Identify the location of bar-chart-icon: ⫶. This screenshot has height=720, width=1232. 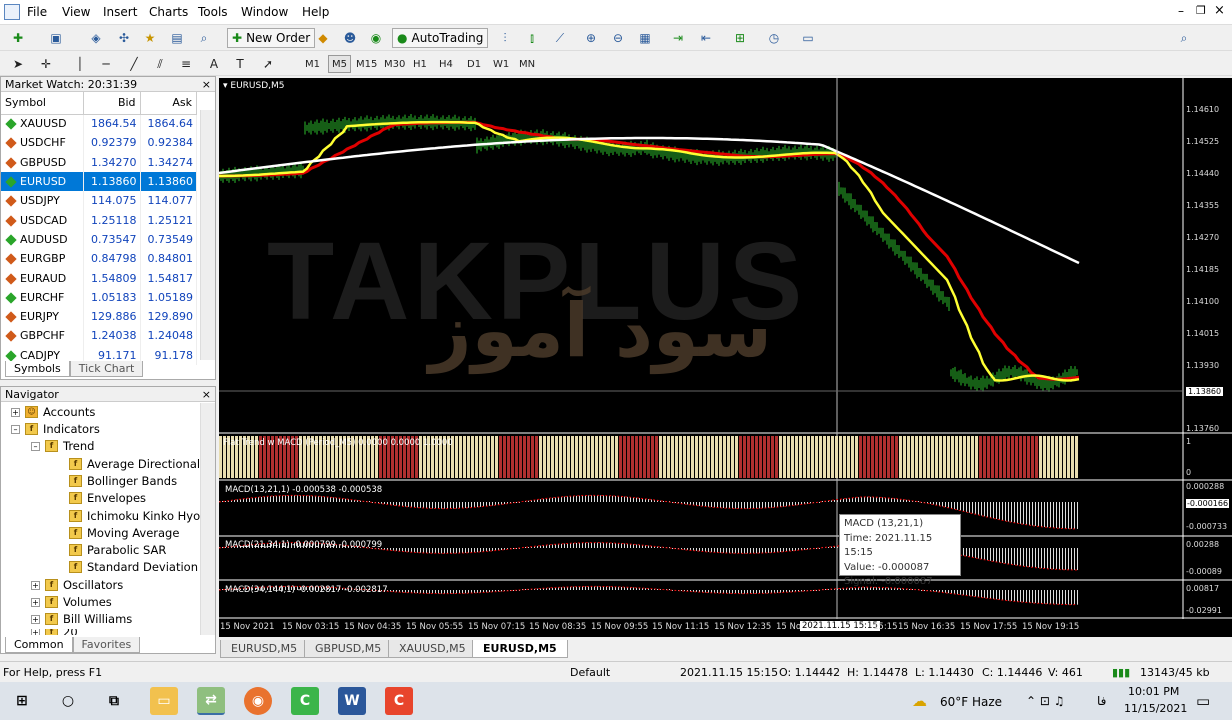
(505, 38).